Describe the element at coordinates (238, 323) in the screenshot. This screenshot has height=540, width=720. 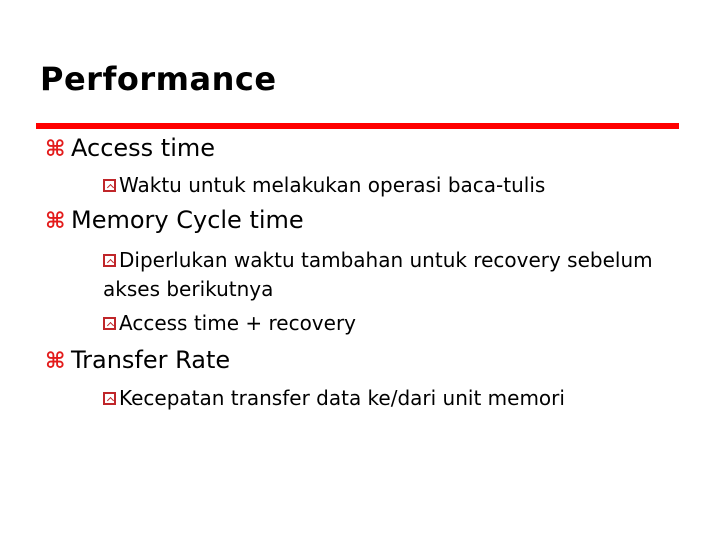
I see `sub-bullet-text: Access time + recovery` at that location.